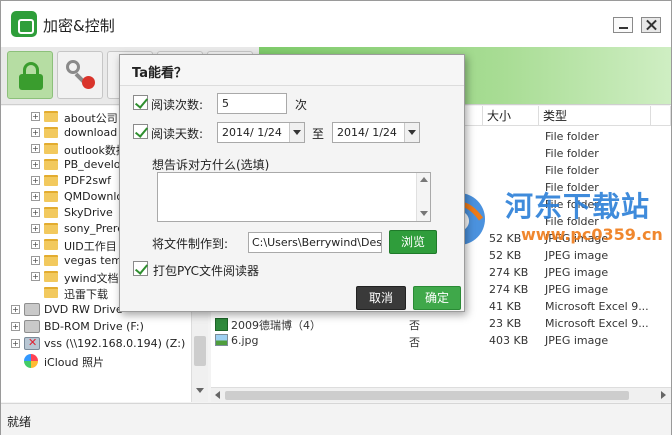  I want to click on table-row: 6.jpg 否 403 KB JPEG image, so click(441, 341).